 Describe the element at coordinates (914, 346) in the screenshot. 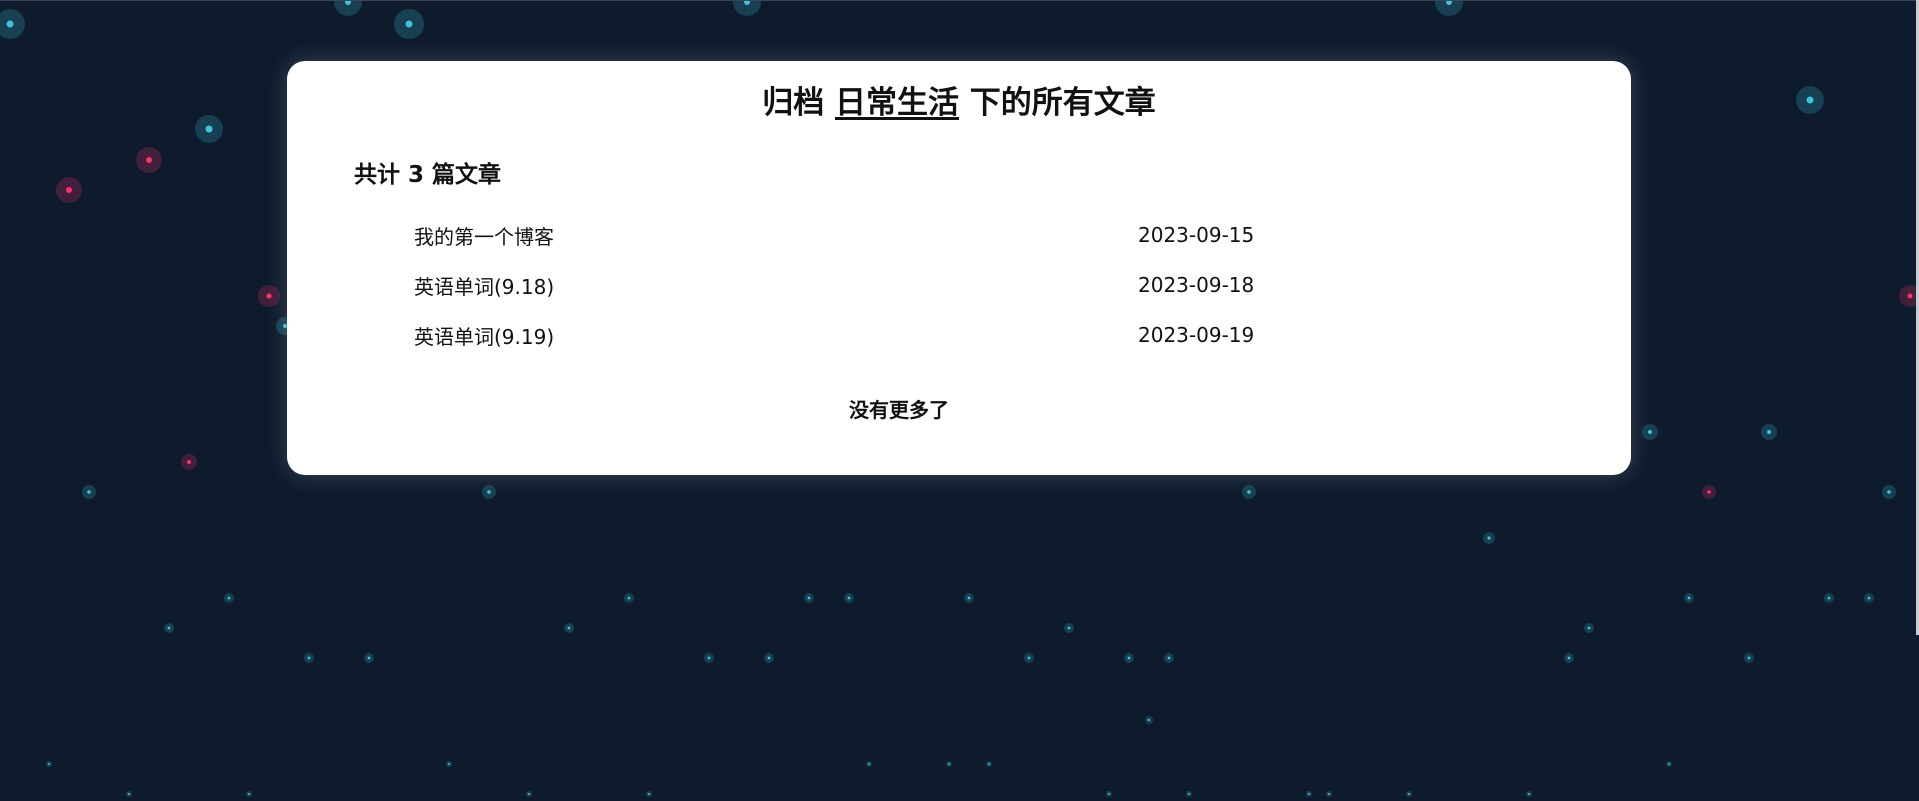

I see `list-item: 英语单词(9.19) 2023-09-19` at that location.